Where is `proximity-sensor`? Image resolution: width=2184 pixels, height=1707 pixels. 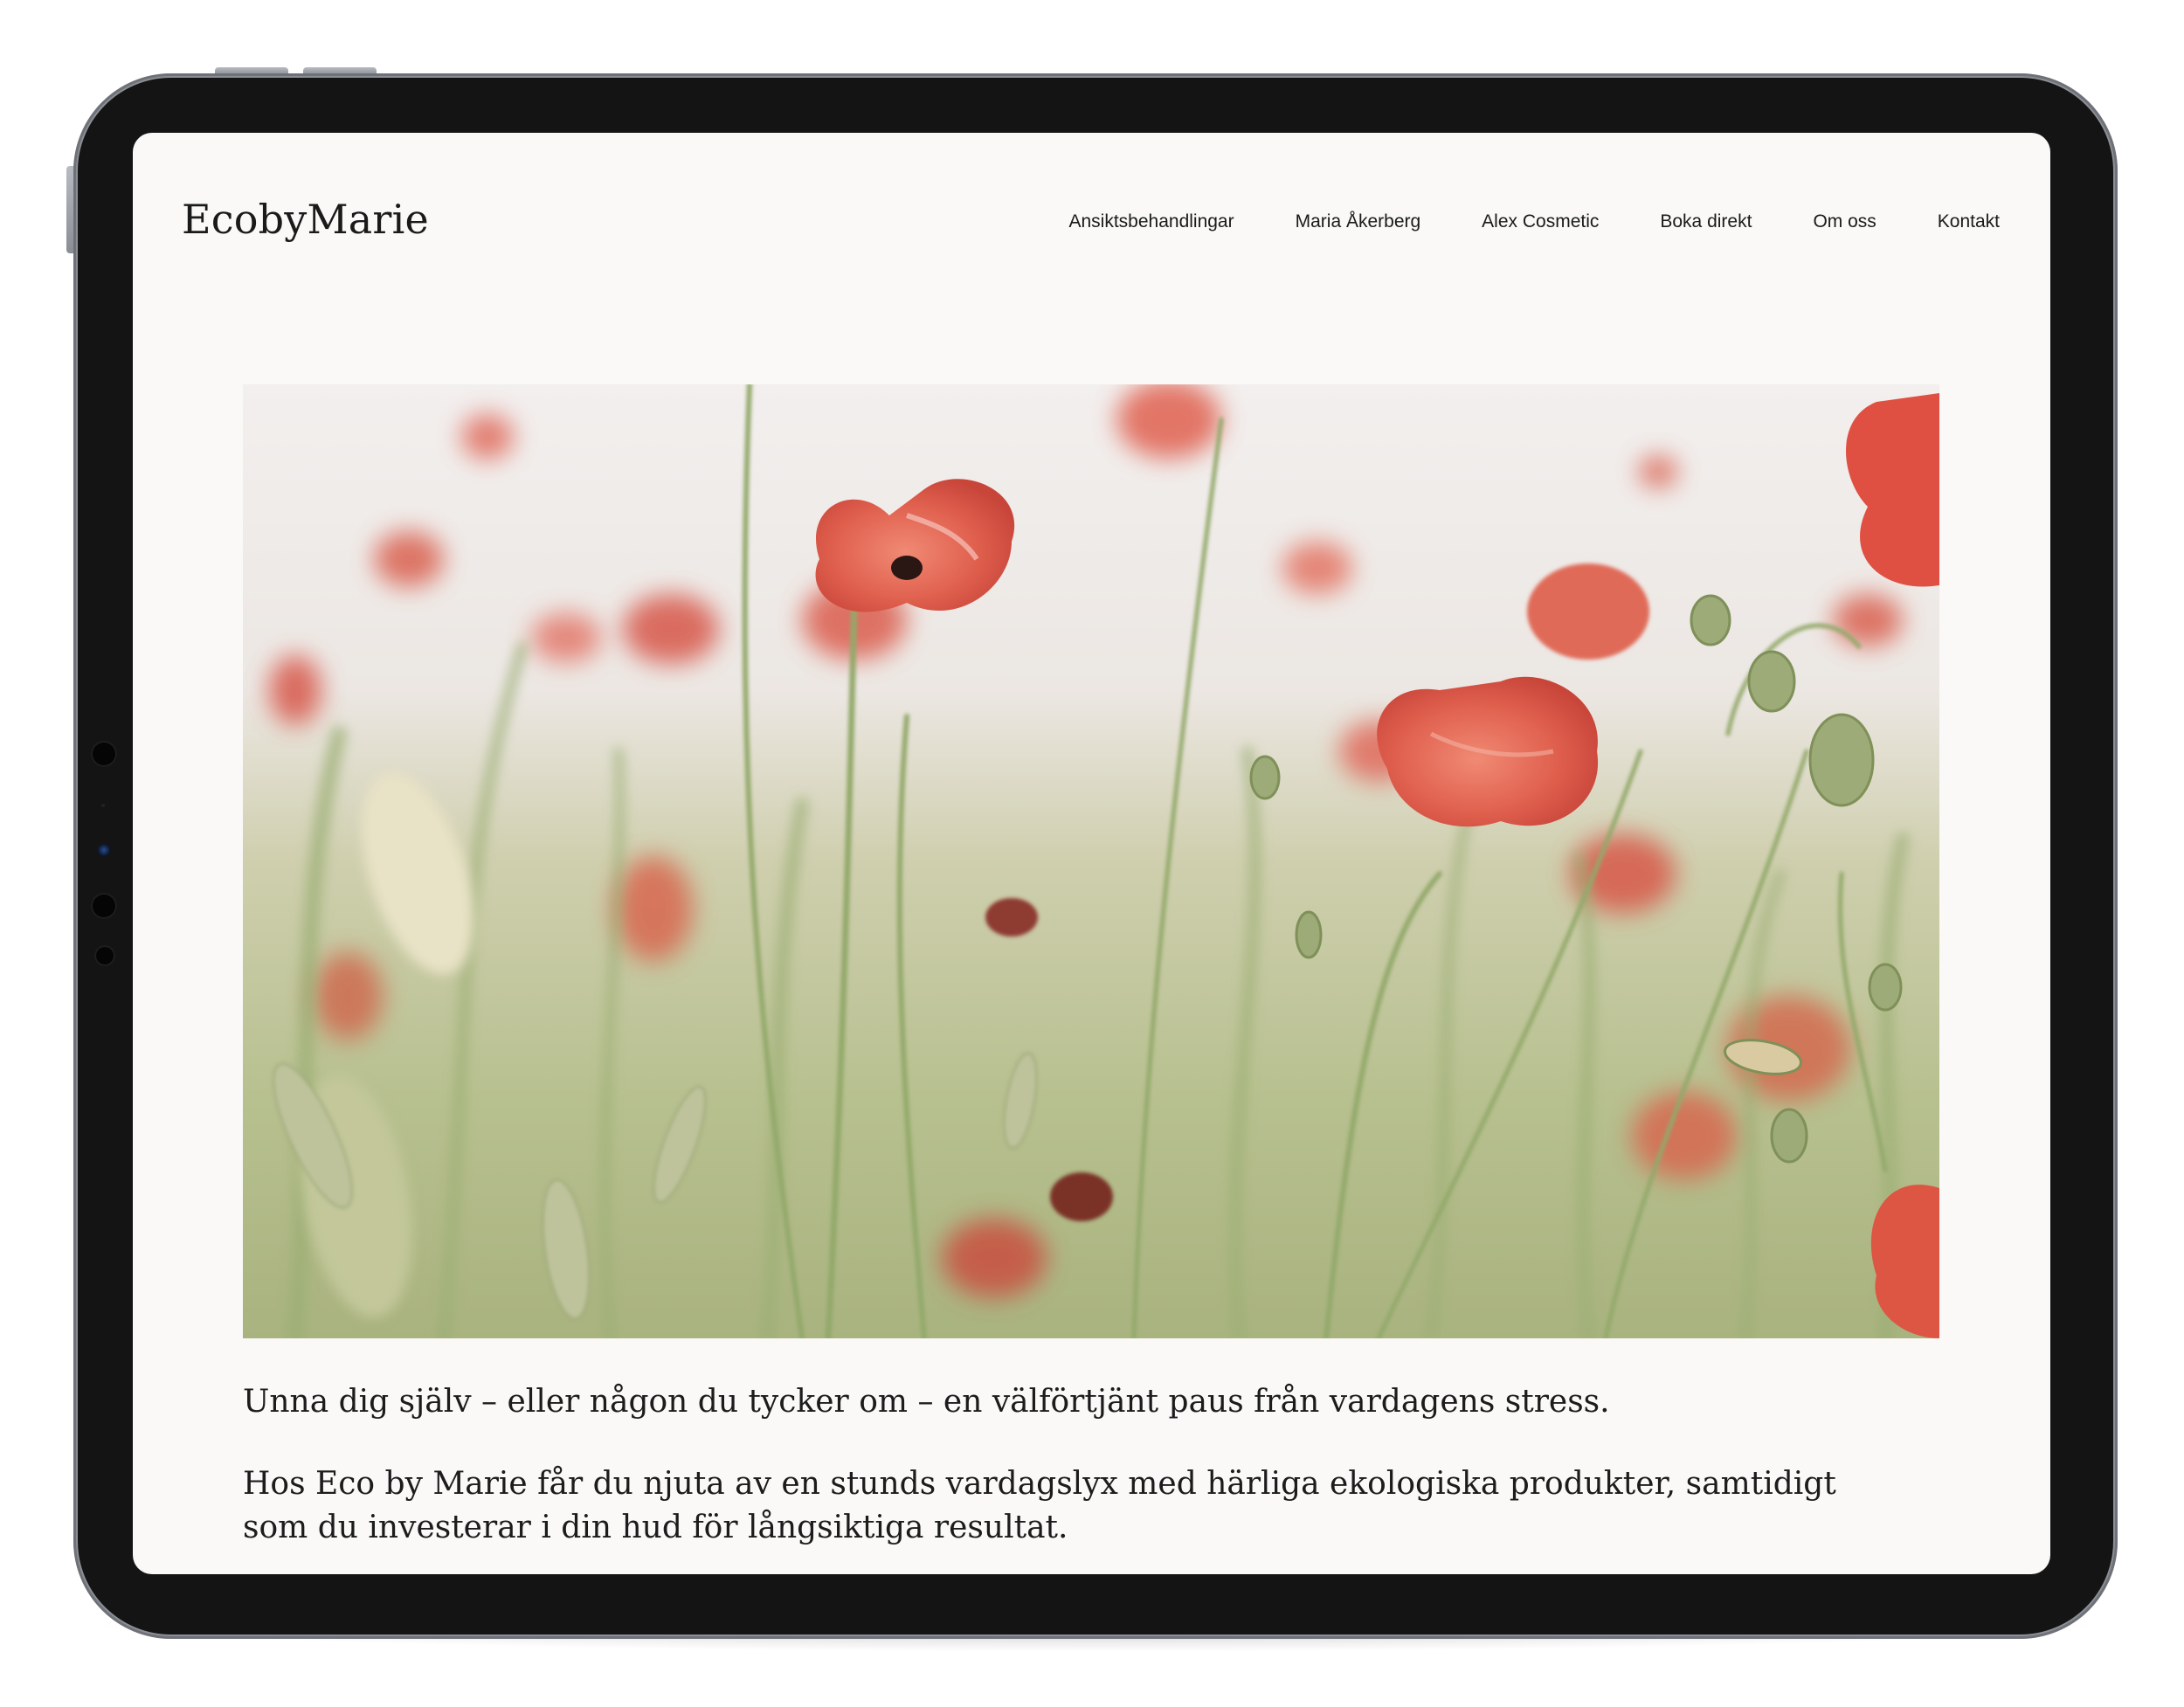 proximity-sensor is located at coordinates (104, 955).